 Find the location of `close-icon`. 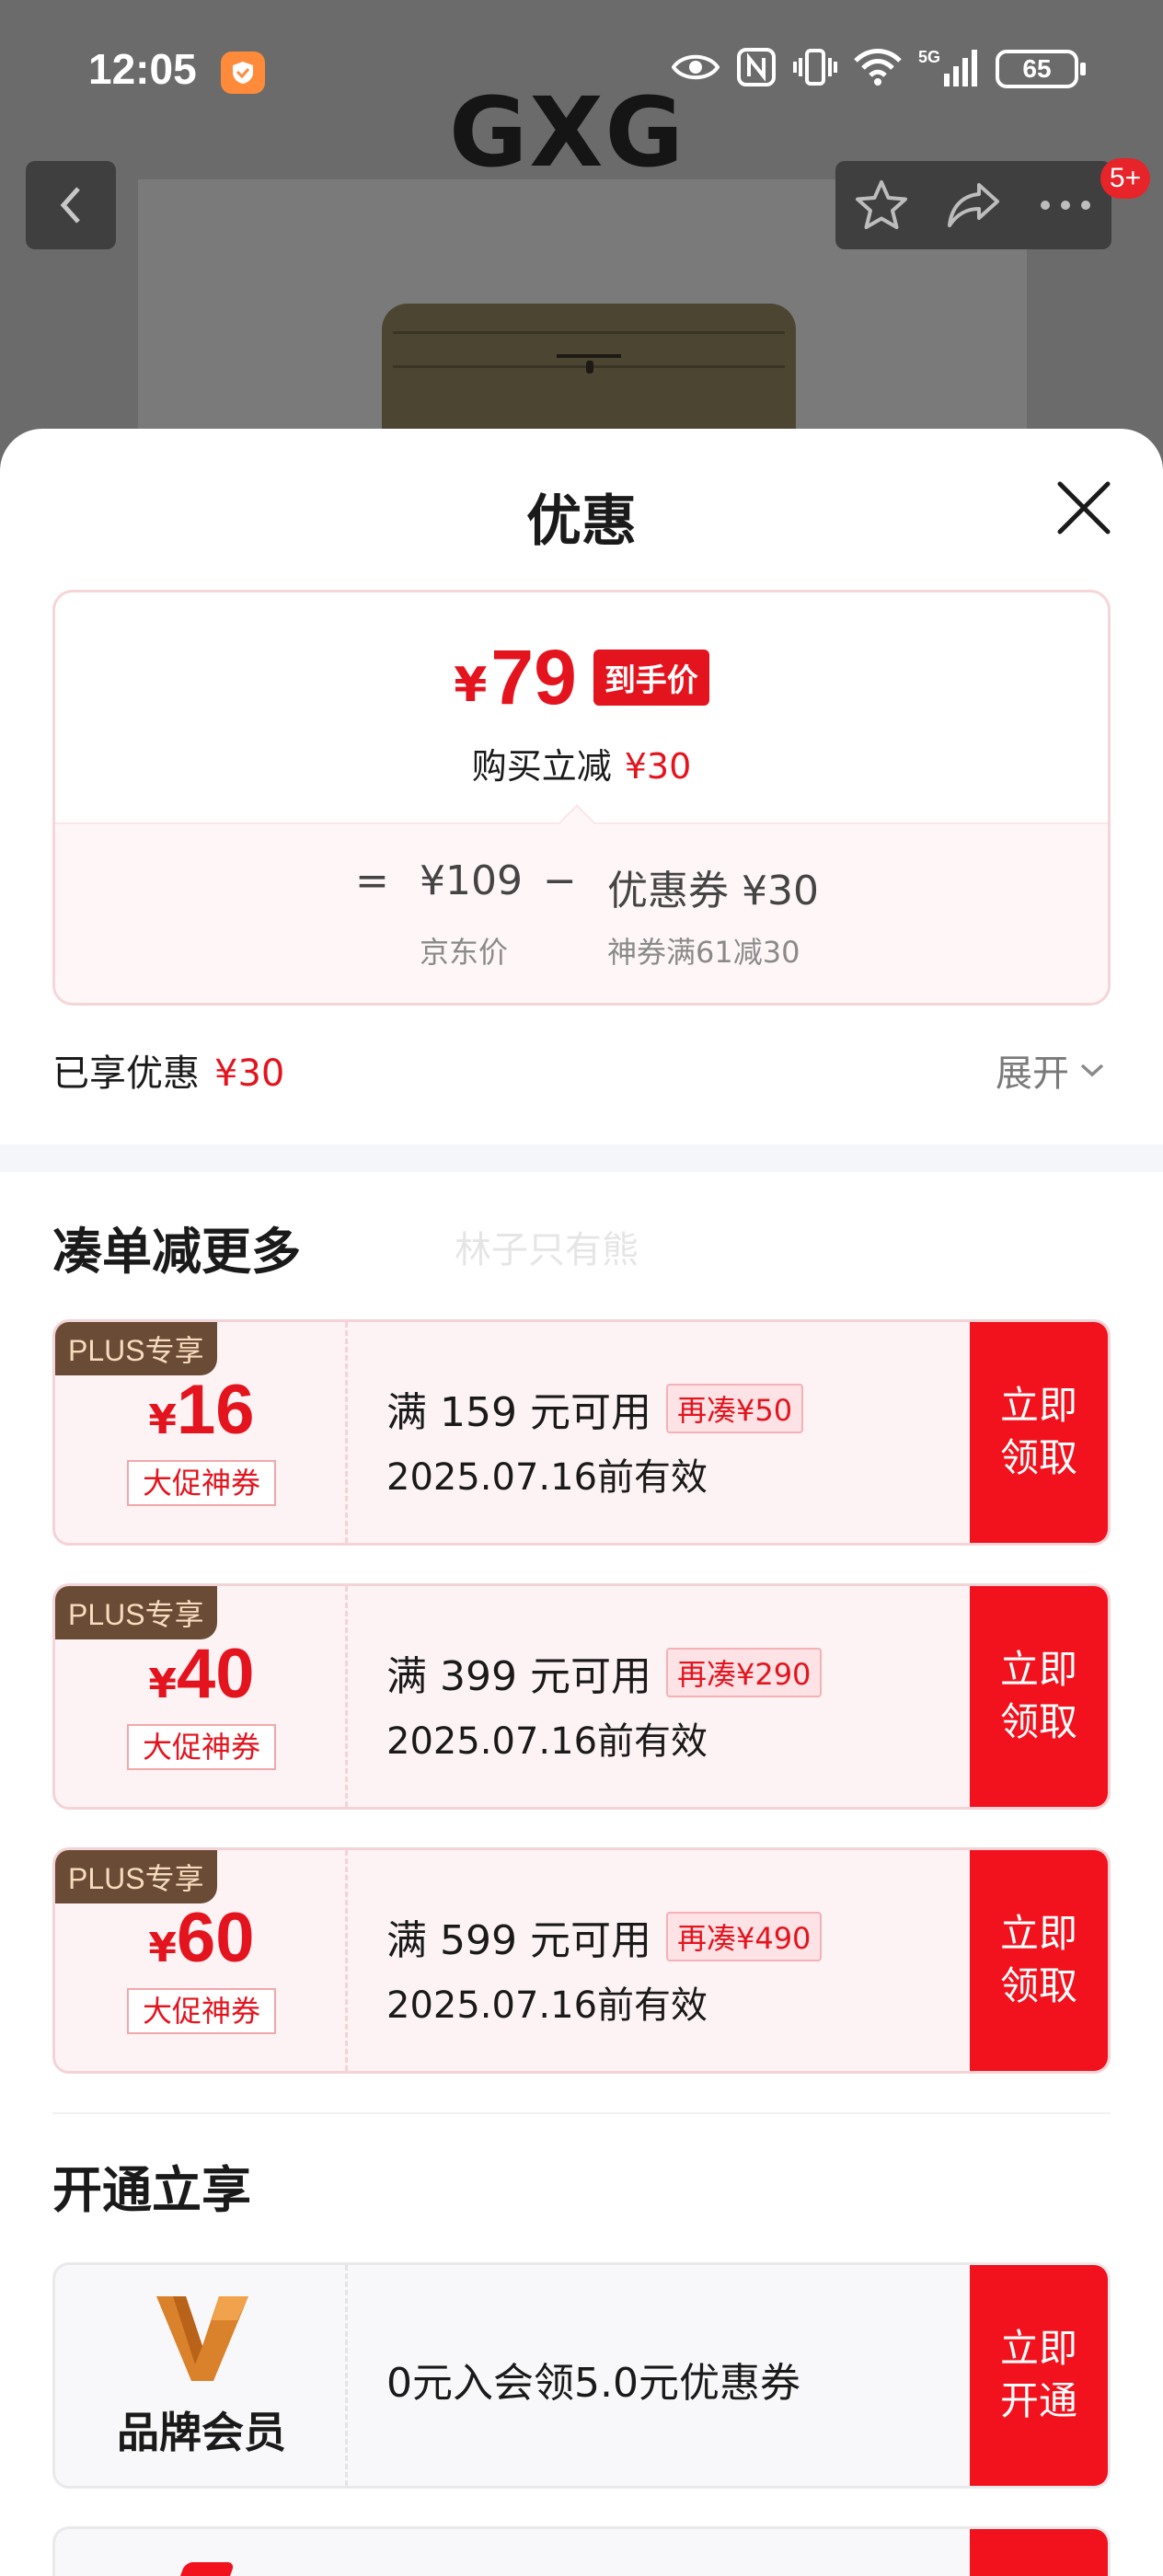

close-icon is located at coordinates (1084, 508).